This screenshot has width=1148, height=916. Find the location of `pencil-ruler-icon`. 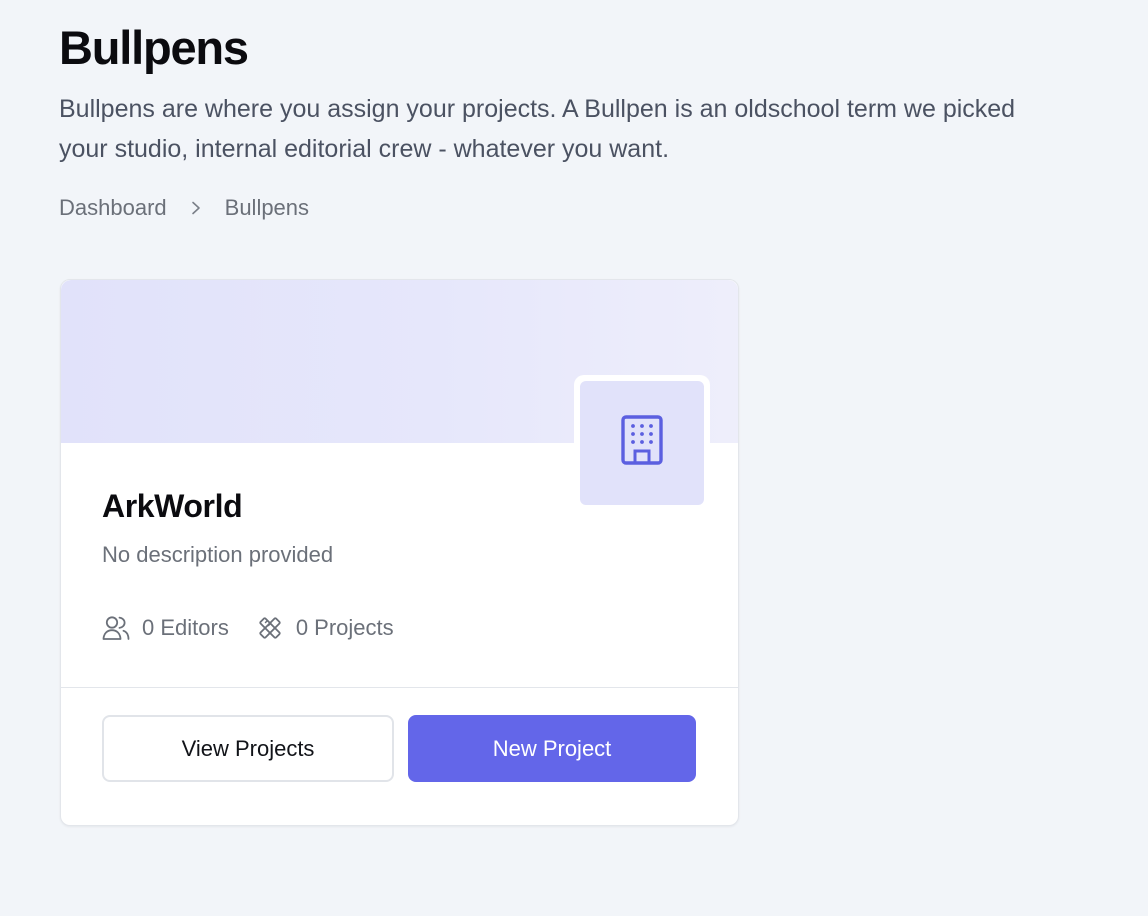

pencil-ruler-icon is located at coordinates (270, 628).